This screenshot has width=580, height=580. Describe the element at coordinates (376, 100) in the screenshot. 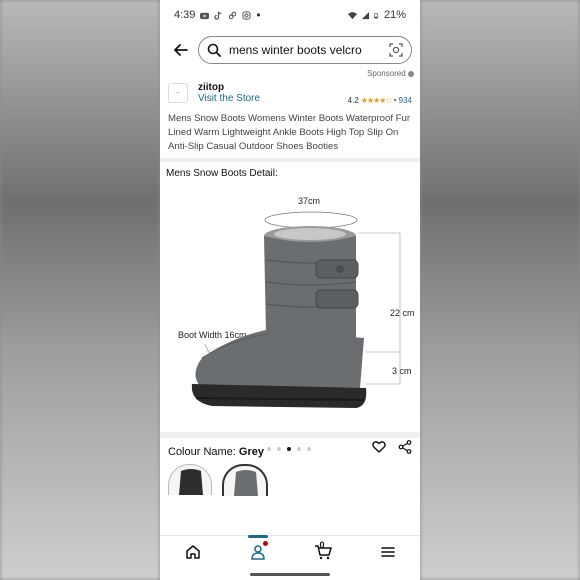

I see `rating-stars: ★★★★☆` at that location.